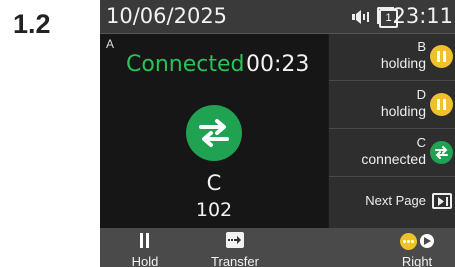  Describe the element at coordinates (32, 24) in the screenshot. I see `step-label: 1.2` at that location.